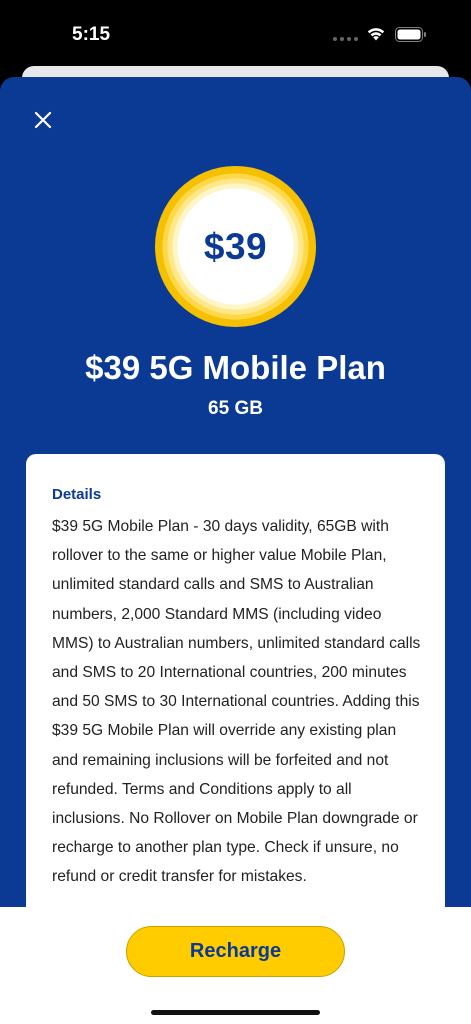 The height and width of the screenshot is (1024, 471). Describe the element at coordinates (235, 367) in the screenshot. I see `plan-title: $39 5G Mobile Plan` at that location.